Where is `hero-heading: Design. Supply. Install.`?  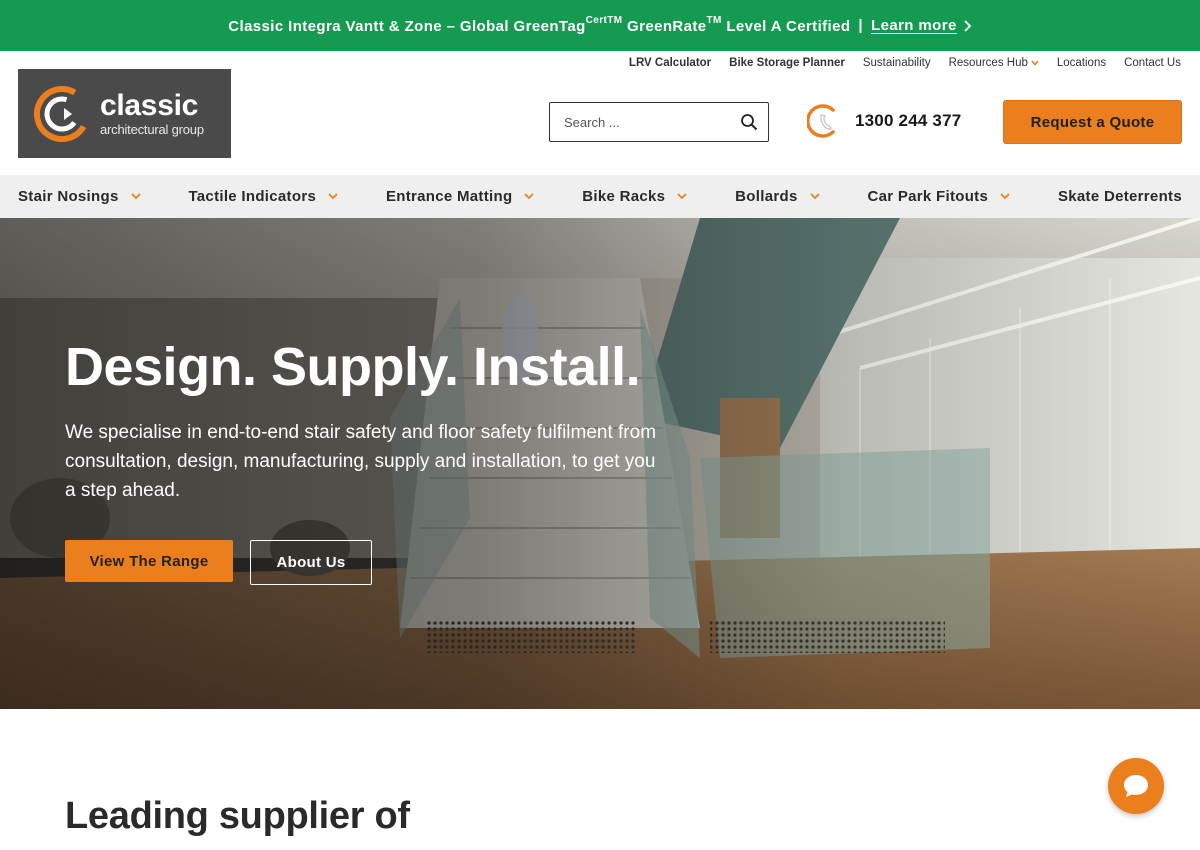 hero-heading: Design. Supply. Install. is located at coordinates (353, 367).